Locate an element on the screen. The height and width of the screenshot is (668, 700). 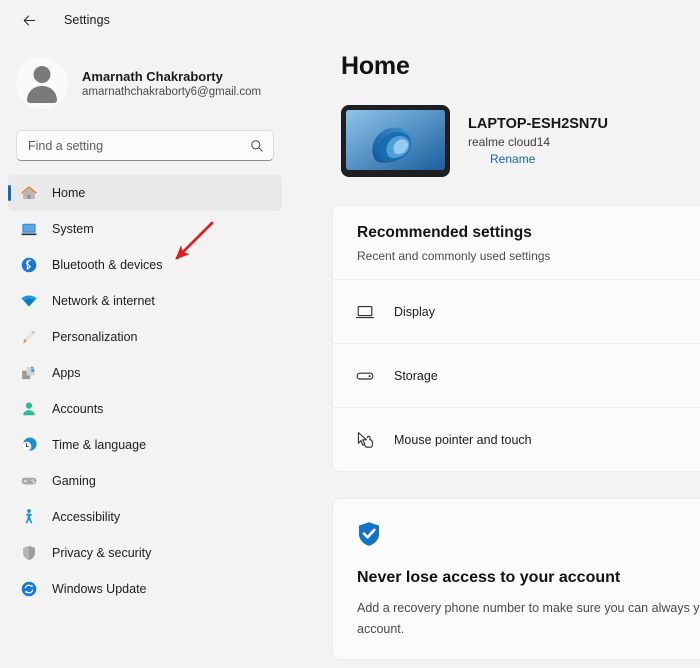
sidebar-item-label: Home is located at coordinates (69, 193).